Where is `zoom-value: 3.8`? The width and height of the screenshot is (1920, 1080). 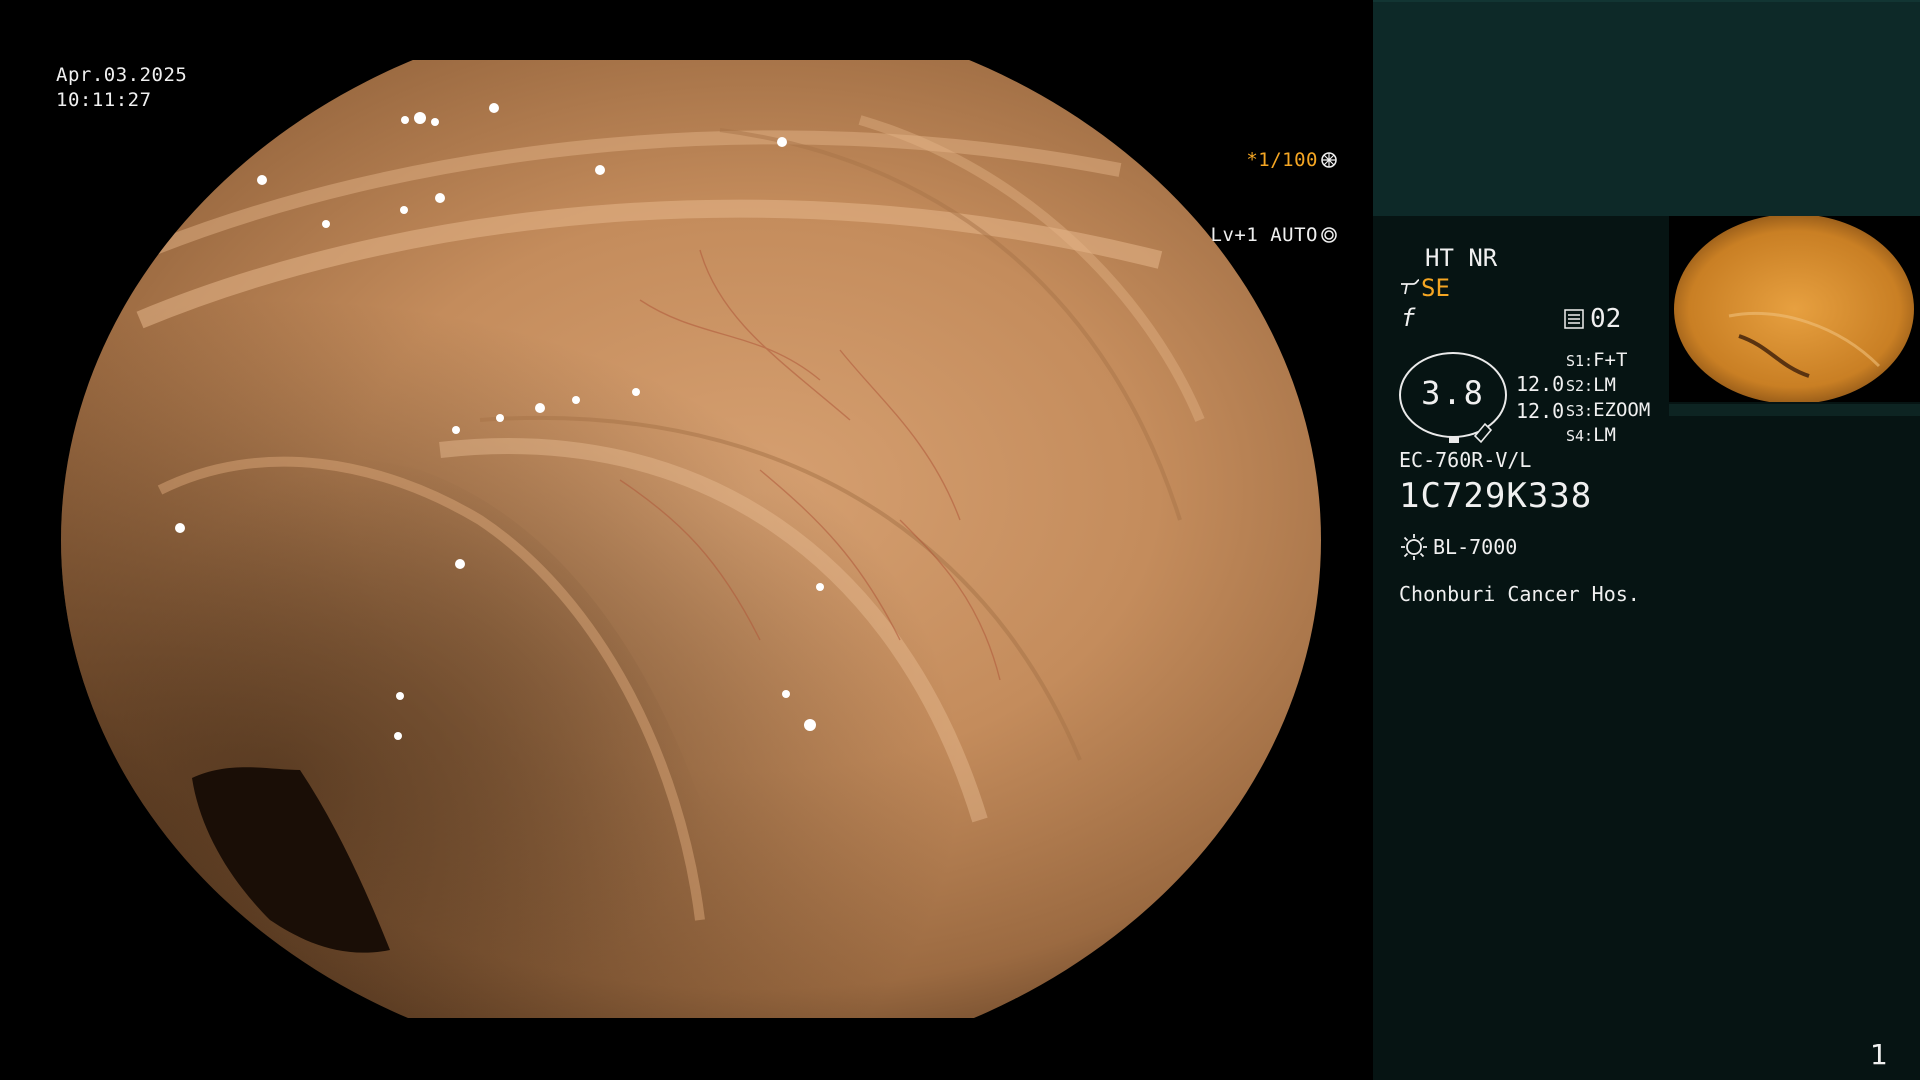
zoom-value: 3.8 is located at coordinates (1453, 393).